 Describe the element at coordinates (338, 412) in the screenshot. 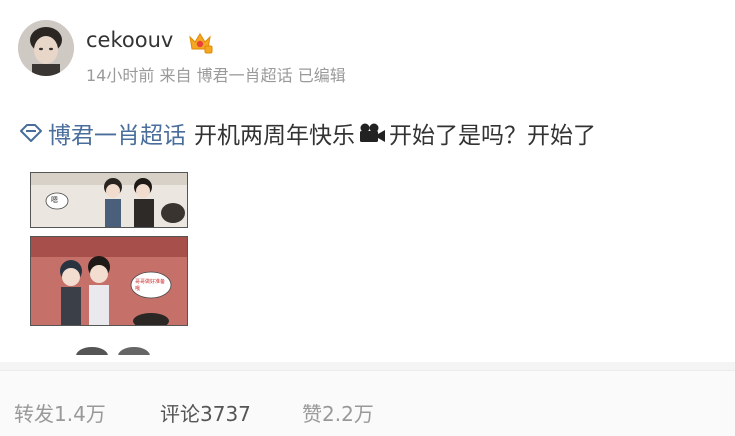

I see `like-button: 赞2.2万` at that location.